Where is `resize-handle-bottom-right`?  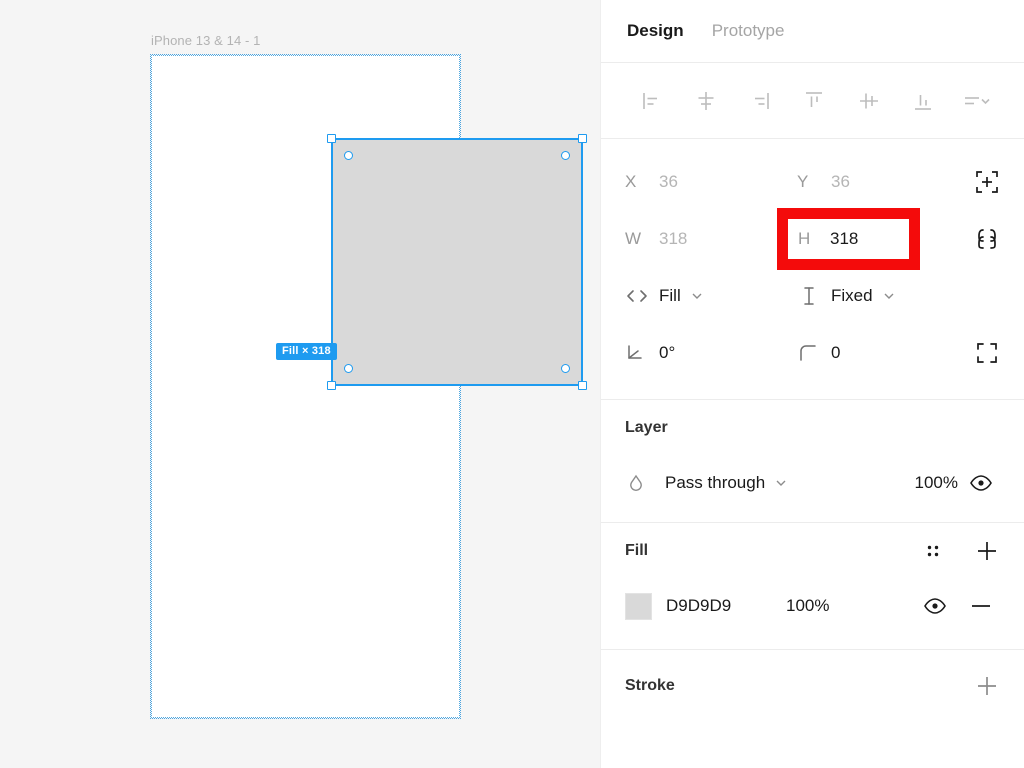
resize-handle-bottom-right is located at coordinates (582, 385).